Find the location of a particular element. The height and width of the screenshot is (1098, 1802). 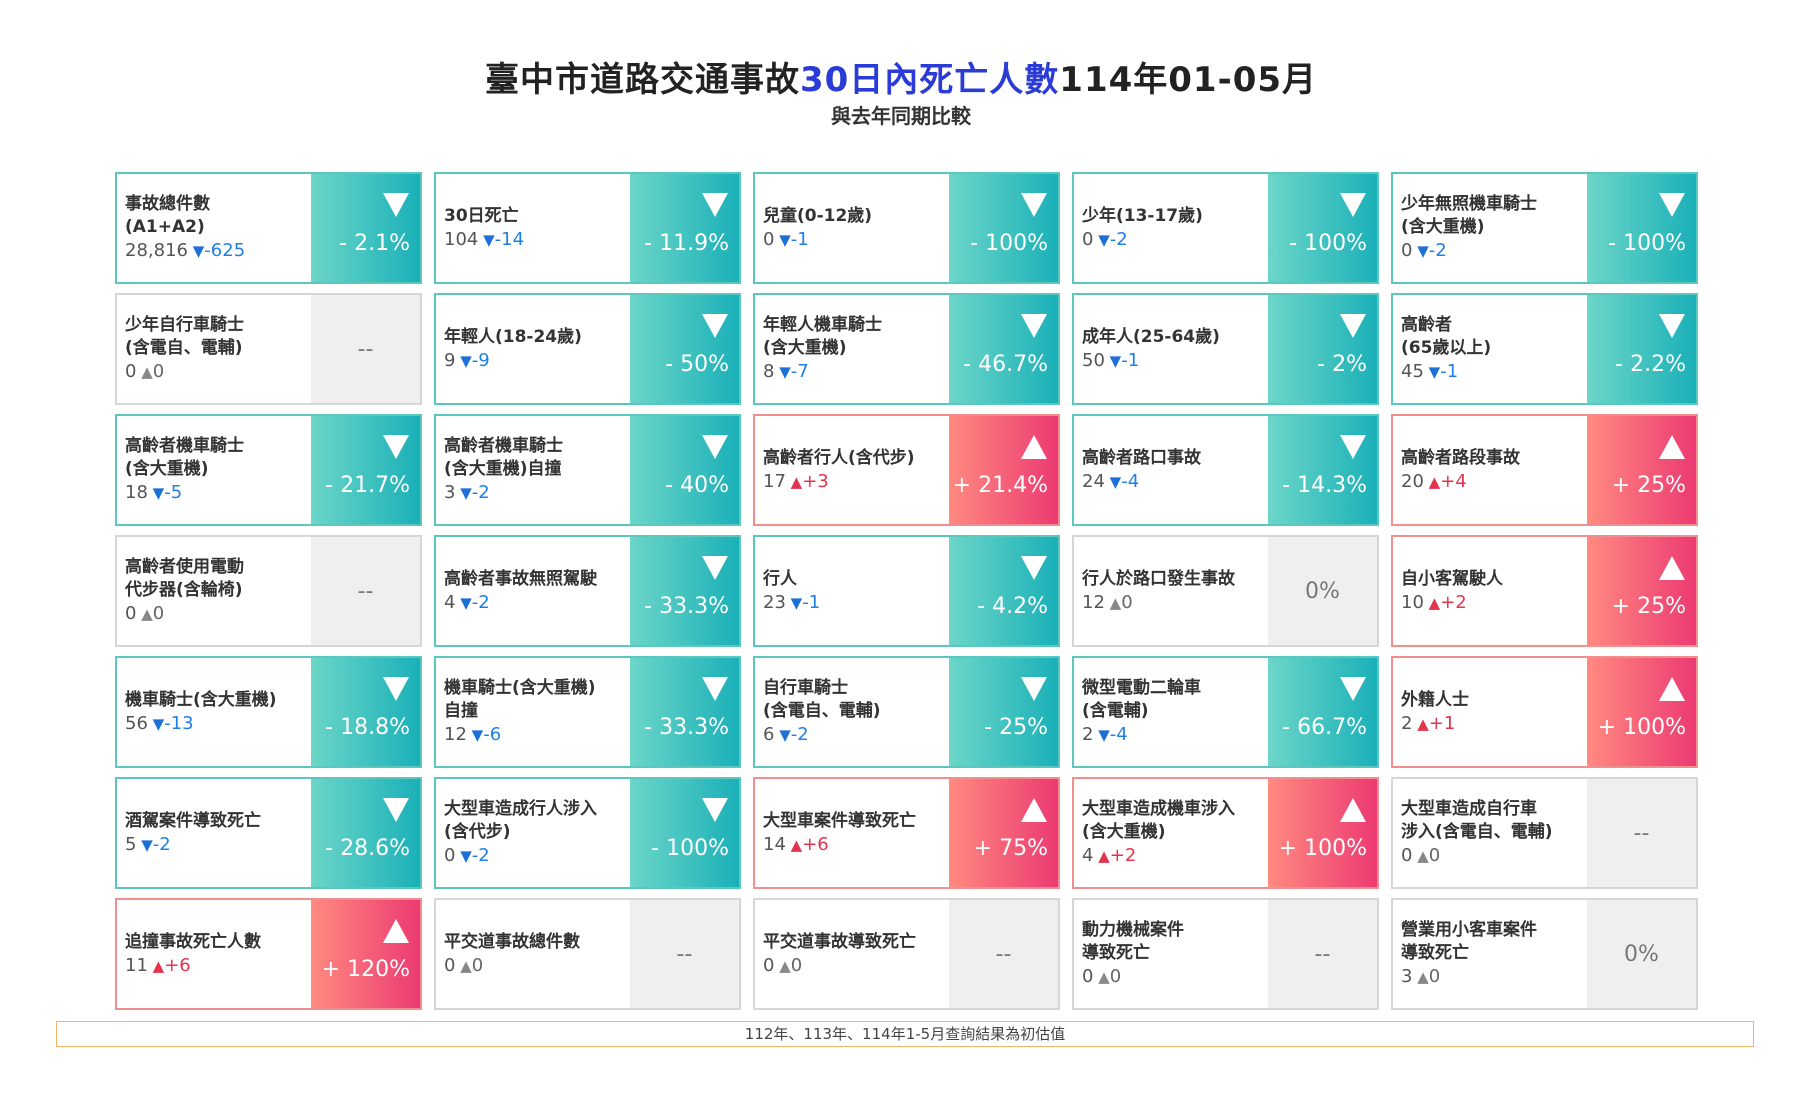

stat-card: 高齡者事故無照駕駛 4 ▼-2 - 33.3% is located at coordinates (587, 591).